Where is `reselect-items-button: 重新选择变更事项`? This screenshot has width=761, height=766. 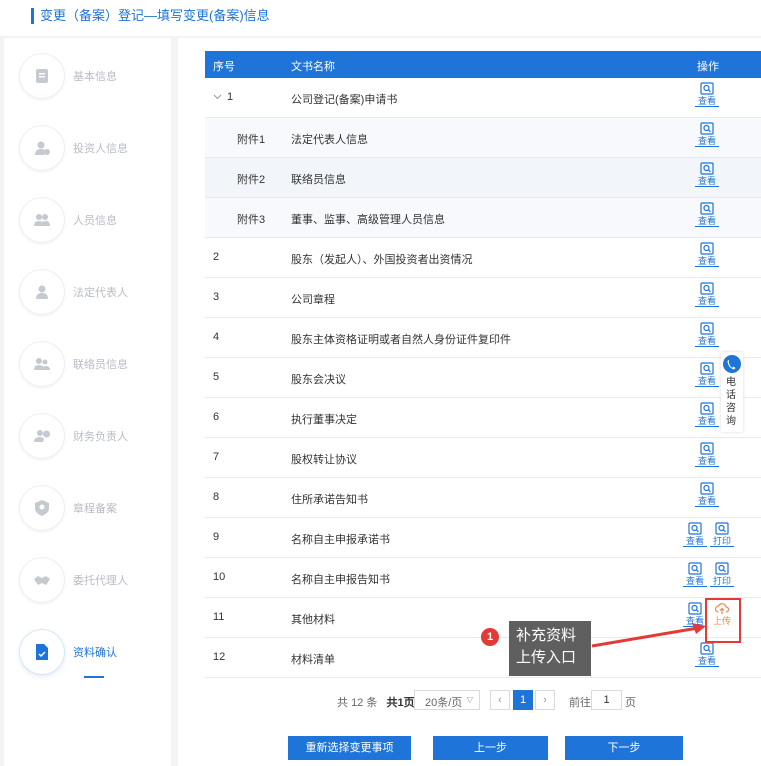 reselect-items-button: 重新选择变更事项 is located at coordinates (349, 748).